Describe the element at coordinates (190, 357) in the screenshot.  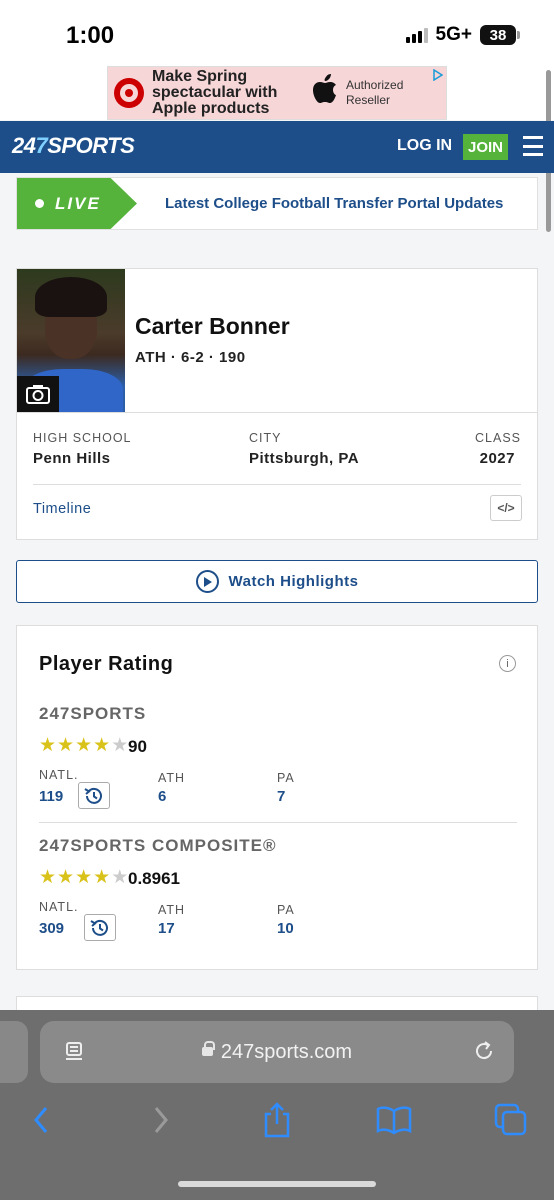
I see `player-meta: ATH · 6-2 · 190` at that location.